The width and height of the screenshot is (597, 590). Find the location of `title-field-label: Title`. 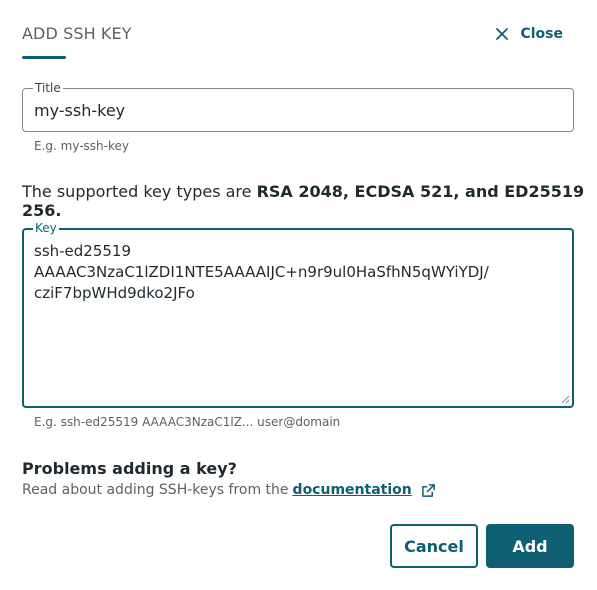

title-field-label: Title is located at coordinates (48, 88).